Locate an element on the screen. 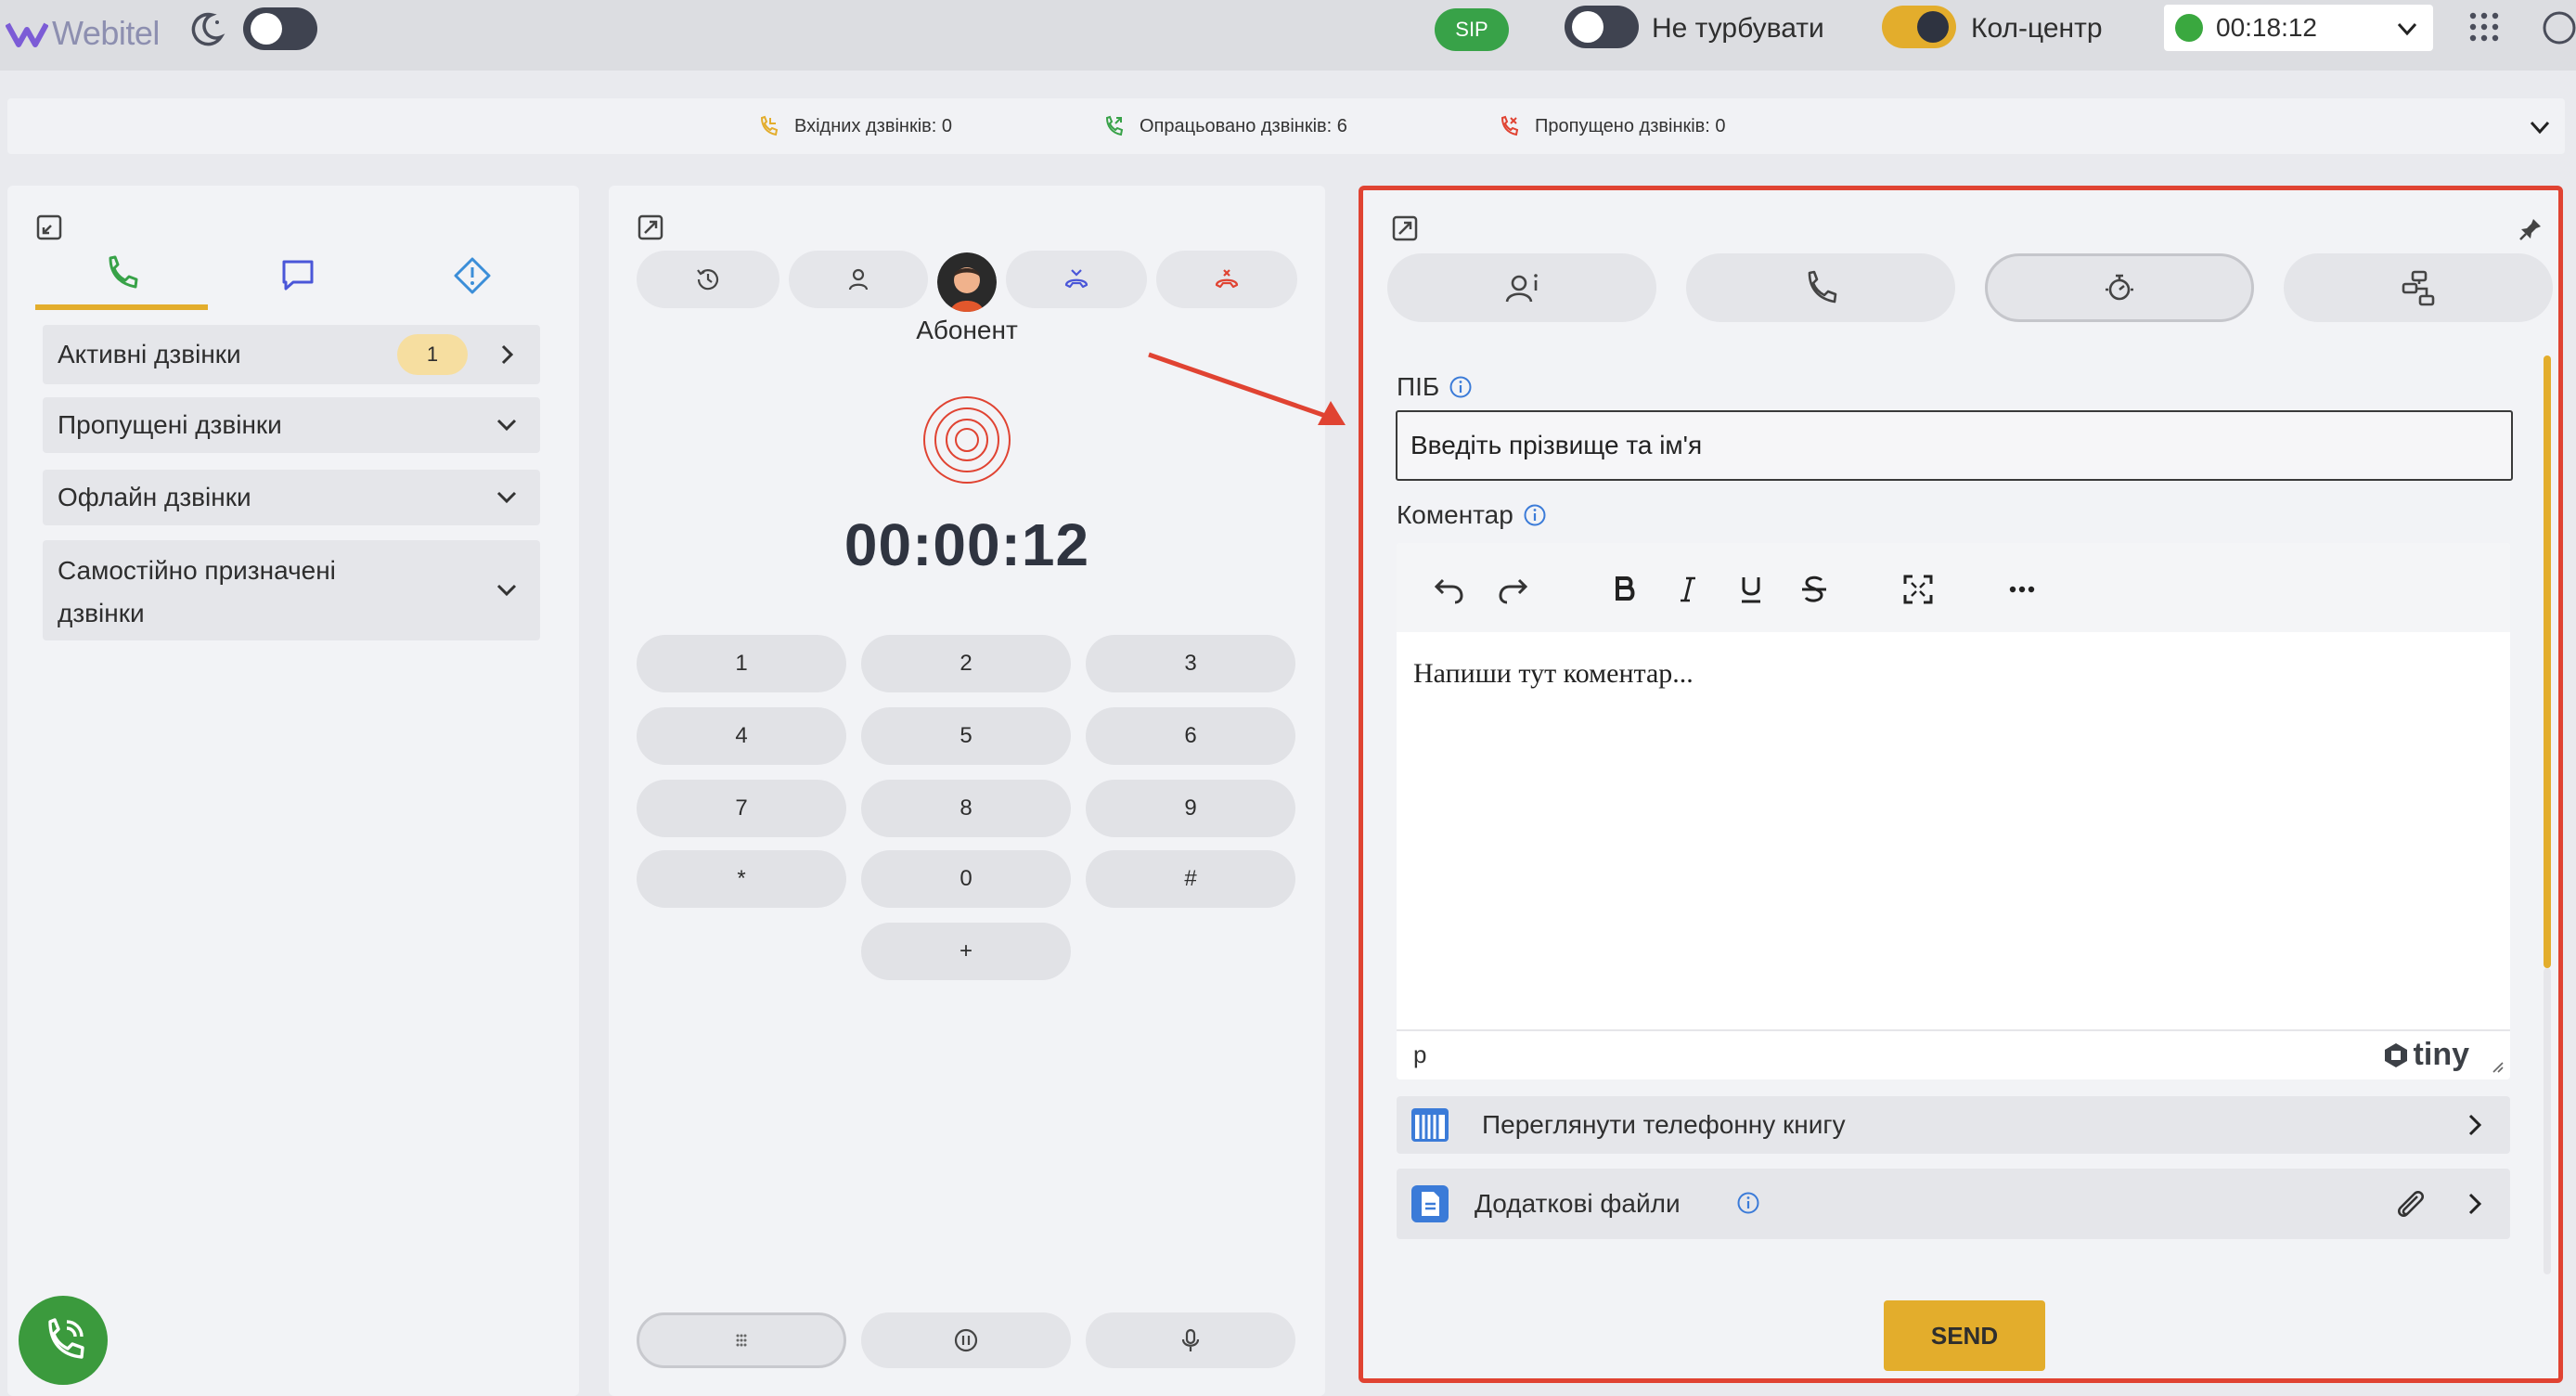 Image resolution: width=2576 pixels, height=1396 pixels. key-4: 4 is located at coordinates (741, 736).